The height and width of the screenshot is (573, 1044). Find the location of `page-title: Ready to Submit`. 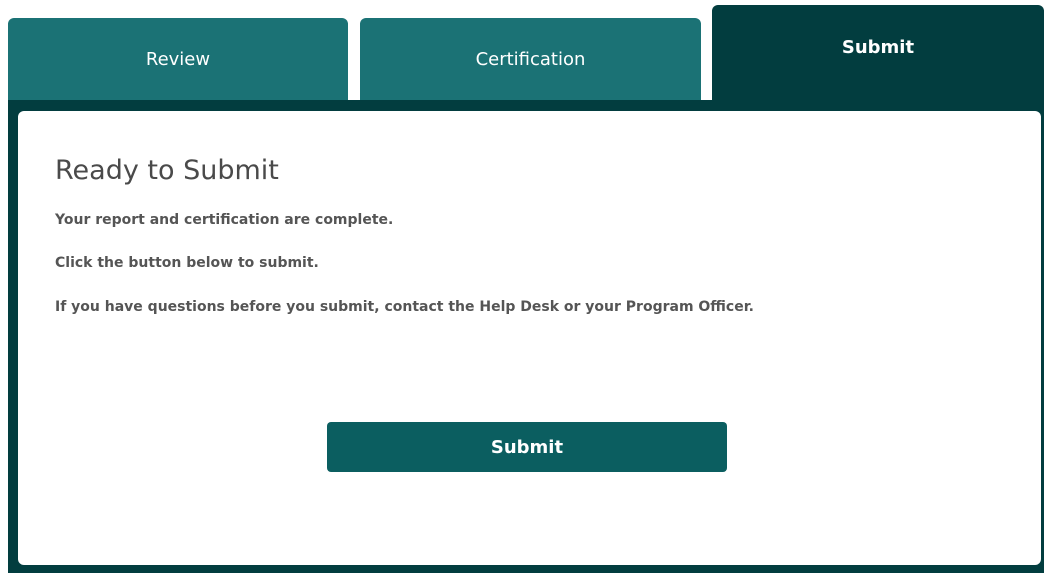

page-title: Ready to Submit is located at coordinates (167, 170).